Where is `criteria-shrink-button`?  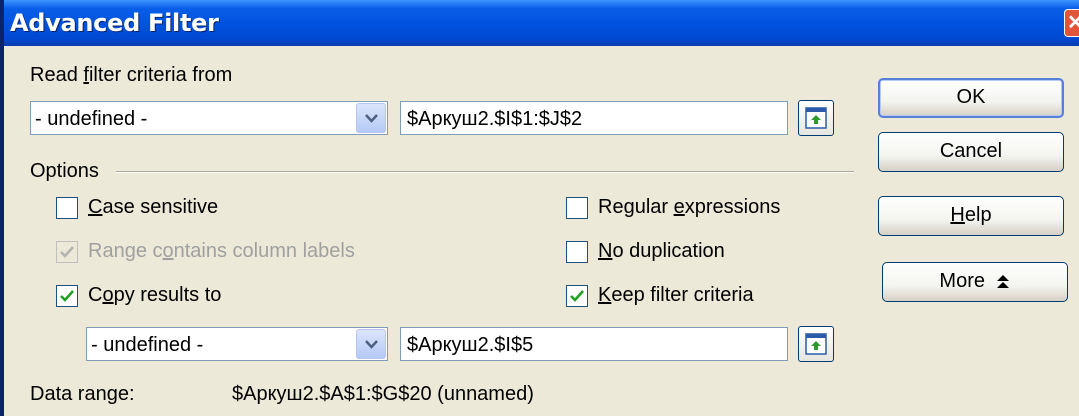
criteria-shrink-button is located at coordinates (816, 118).